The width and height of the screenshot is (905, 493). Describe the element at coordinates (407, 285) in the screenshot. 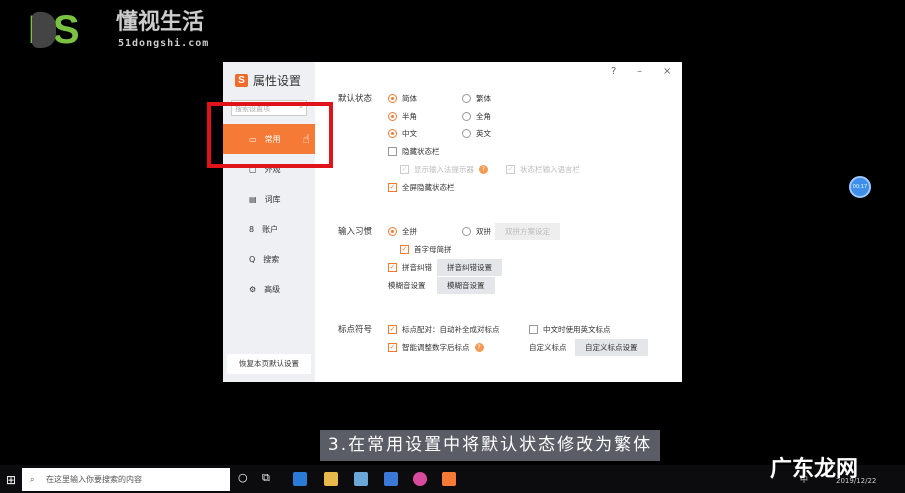

I see `fuzzy-label: 模糊音设置` at that location.